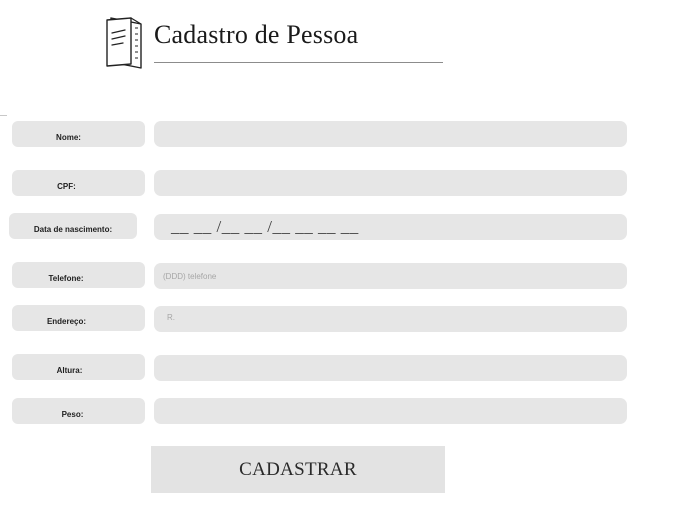 The image size is (674, 509). What do you see at coordinates (390, 319) in the screenshot?
I see `endereco-field-box: R.` at bounding box center [390, 319].